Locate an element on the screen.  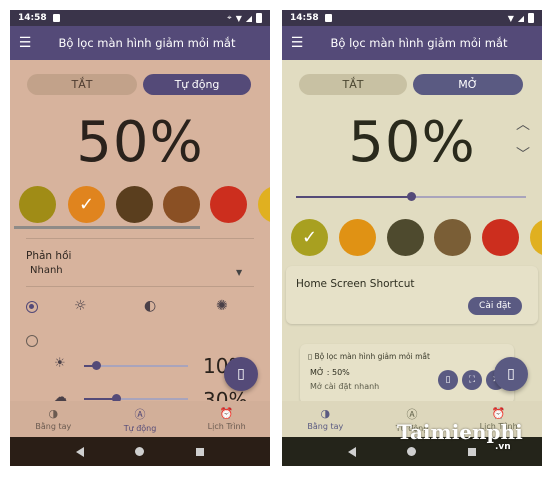
system-nav-bar is located at coordinates (140, 451).